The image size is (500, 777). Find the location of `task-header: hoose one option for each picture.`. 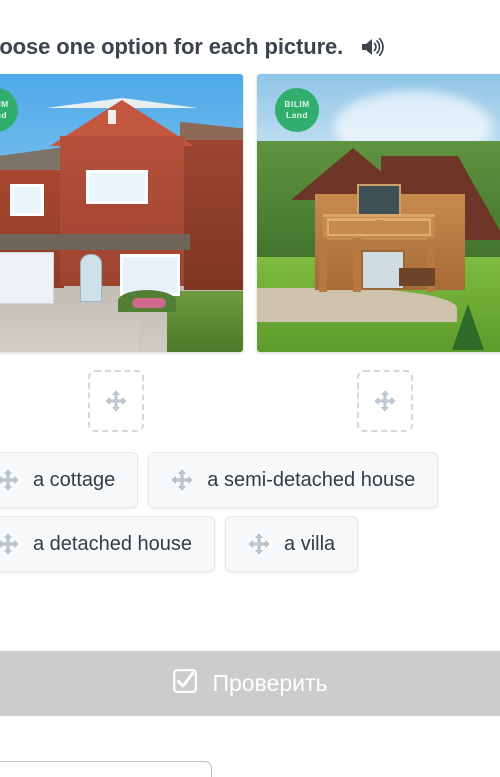

task-header: hoose one option for each picture. is located at coordinates (250, 47).